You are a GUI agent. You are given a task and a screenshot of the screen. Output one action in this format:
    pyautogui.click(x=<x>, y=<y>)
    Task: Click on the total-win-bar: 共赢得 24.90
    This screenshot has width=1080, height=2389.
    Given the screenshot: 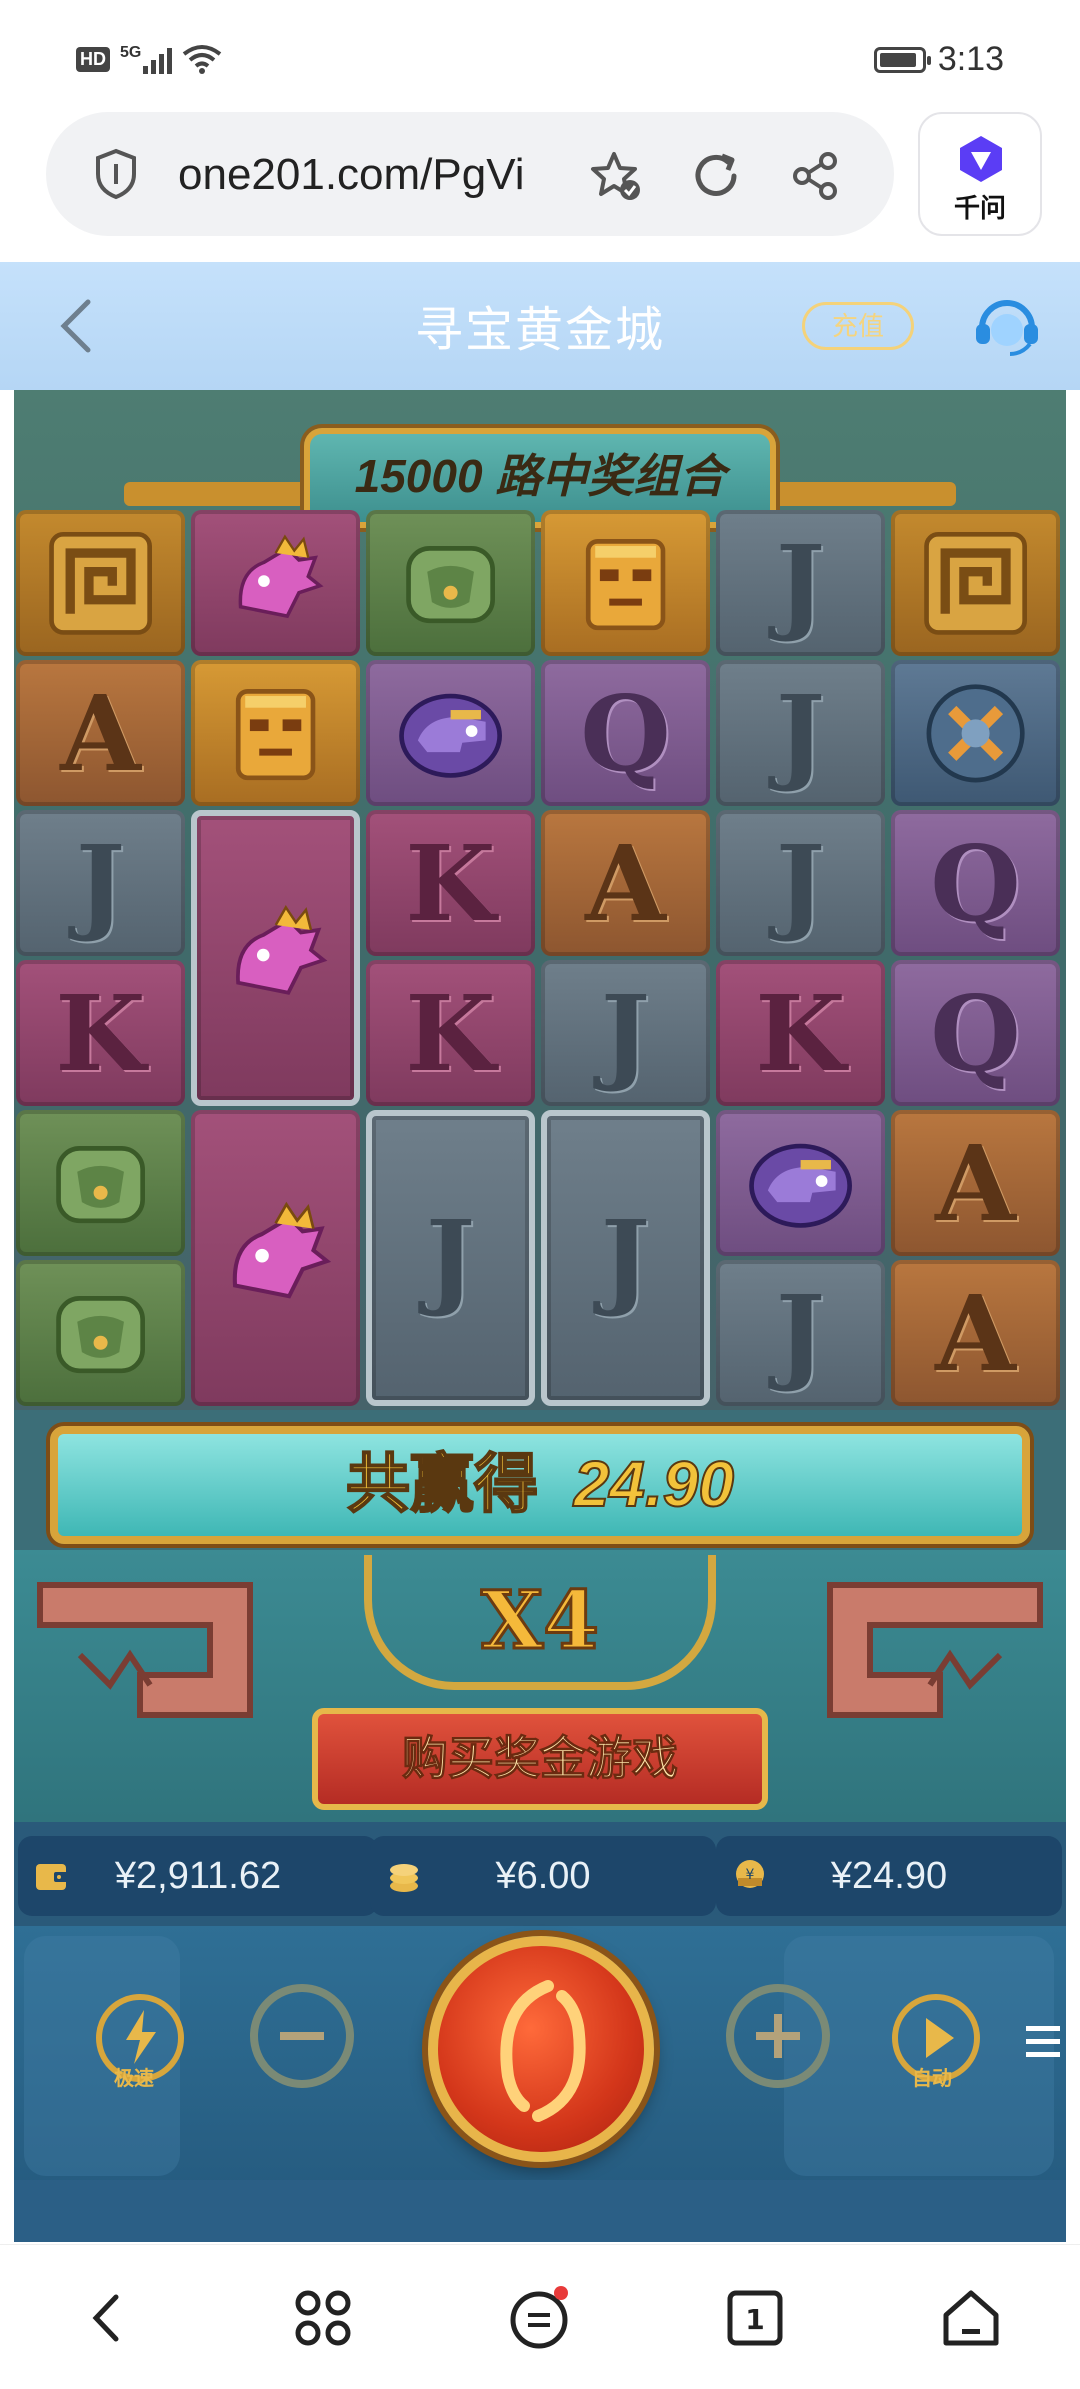 What is the action you would take?
    pyautogui.click(x=540, y=1485)
    